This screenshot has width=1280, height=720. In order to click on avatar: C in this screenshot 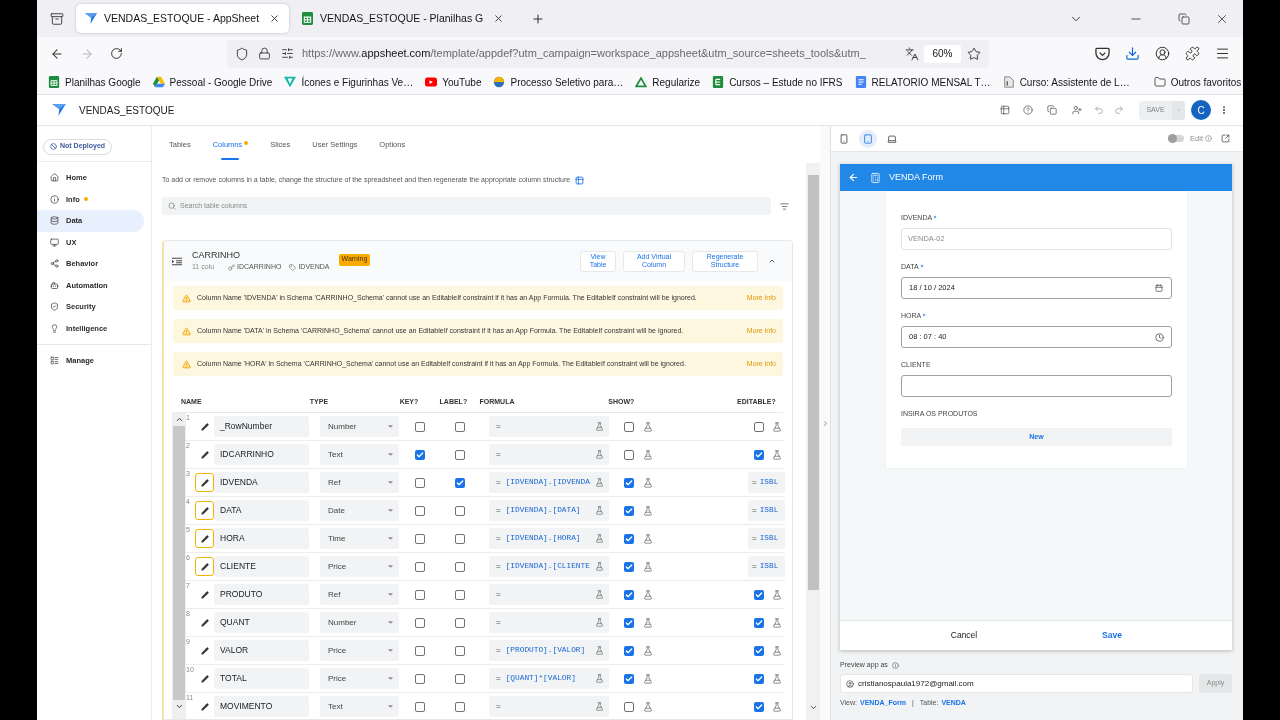, I will do `click(1201, 110)`.